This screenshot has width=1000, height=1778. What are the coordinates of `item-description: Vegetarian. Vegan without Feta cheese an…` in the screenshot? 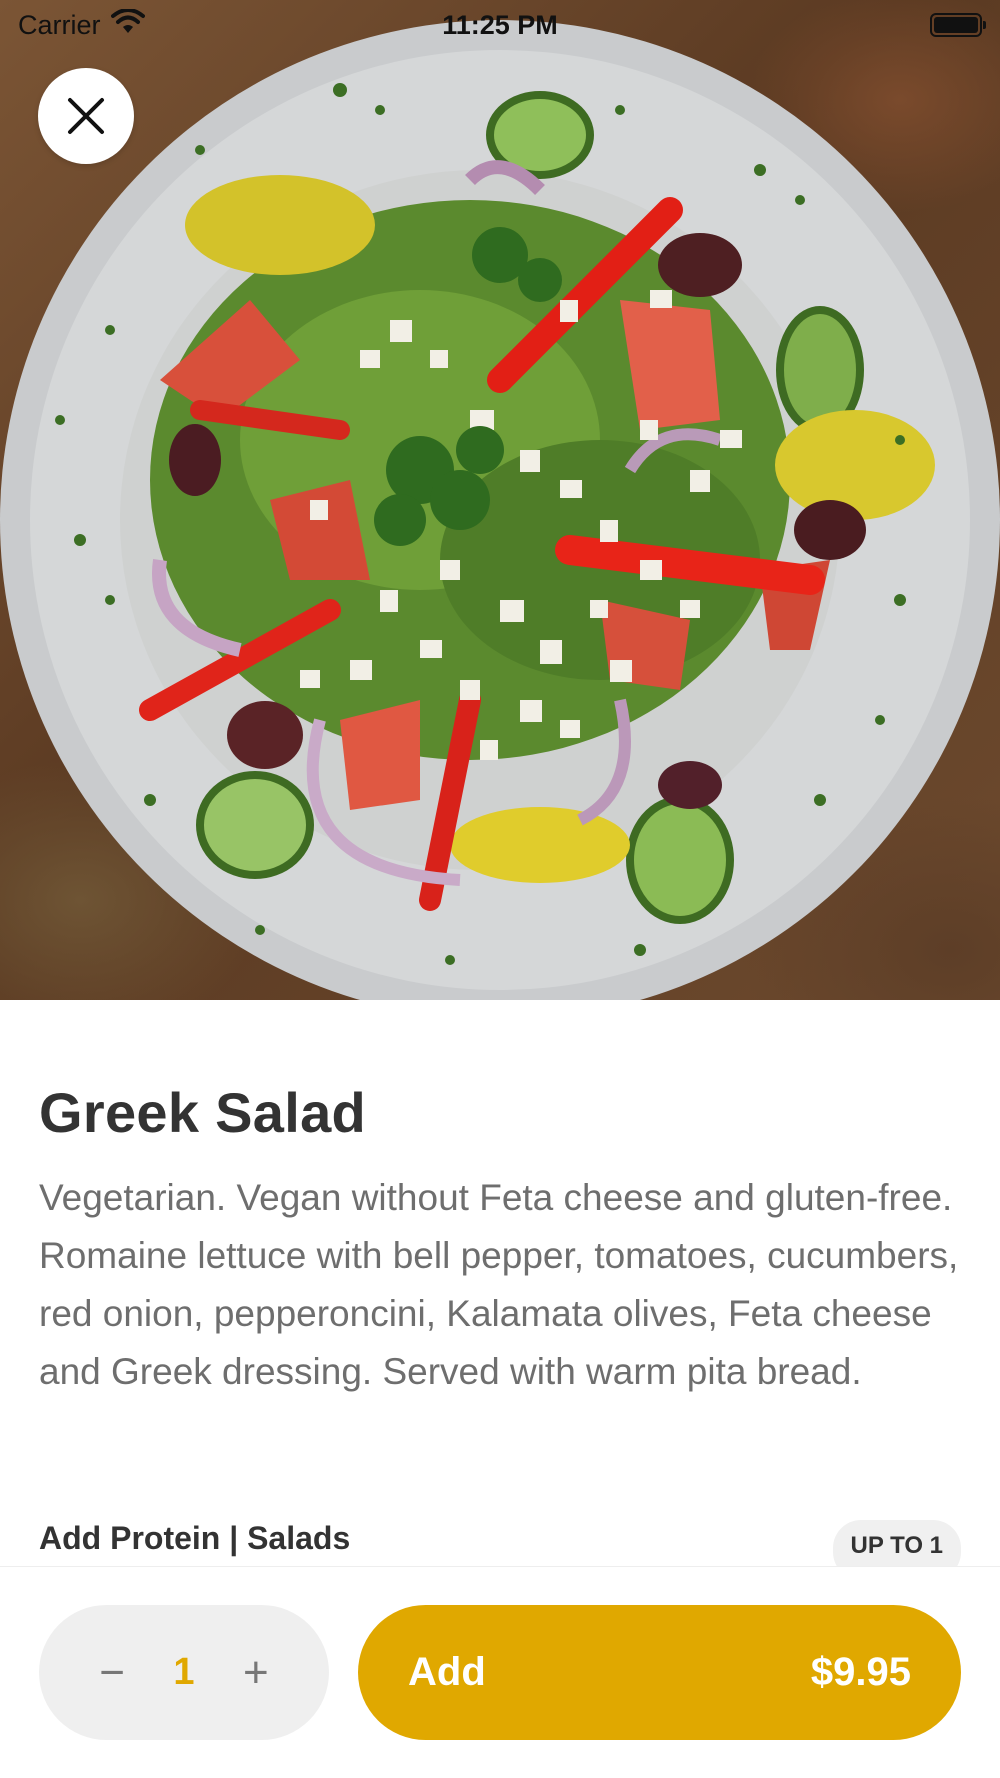 It's located at (499, 1284).